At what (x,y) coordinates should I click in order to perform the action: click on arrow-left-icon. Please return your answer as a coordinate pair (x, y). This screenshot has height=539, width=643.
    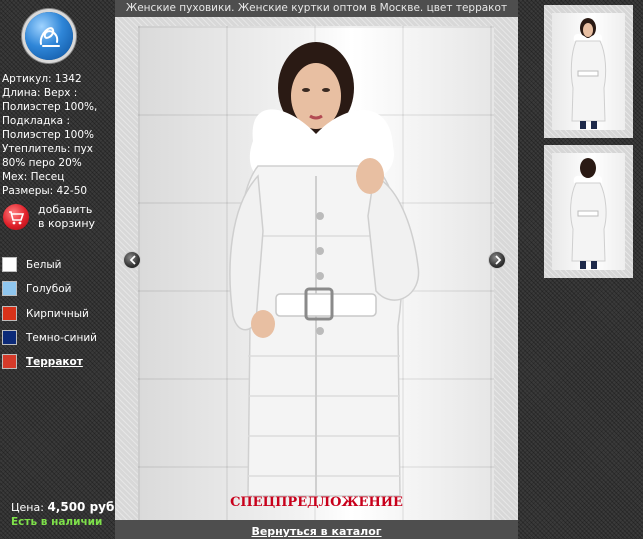
    Looking at the image, I should click on (132, 260).